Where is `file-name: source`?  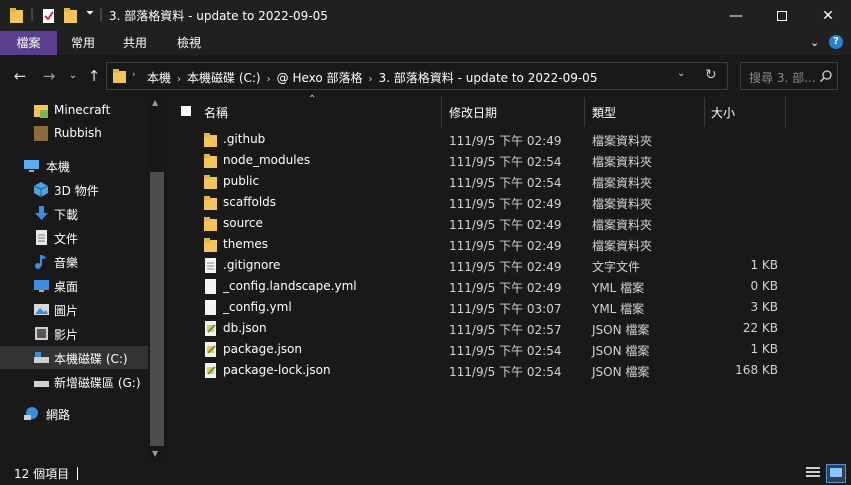
file-name: source is located at coordinates (243, 223).